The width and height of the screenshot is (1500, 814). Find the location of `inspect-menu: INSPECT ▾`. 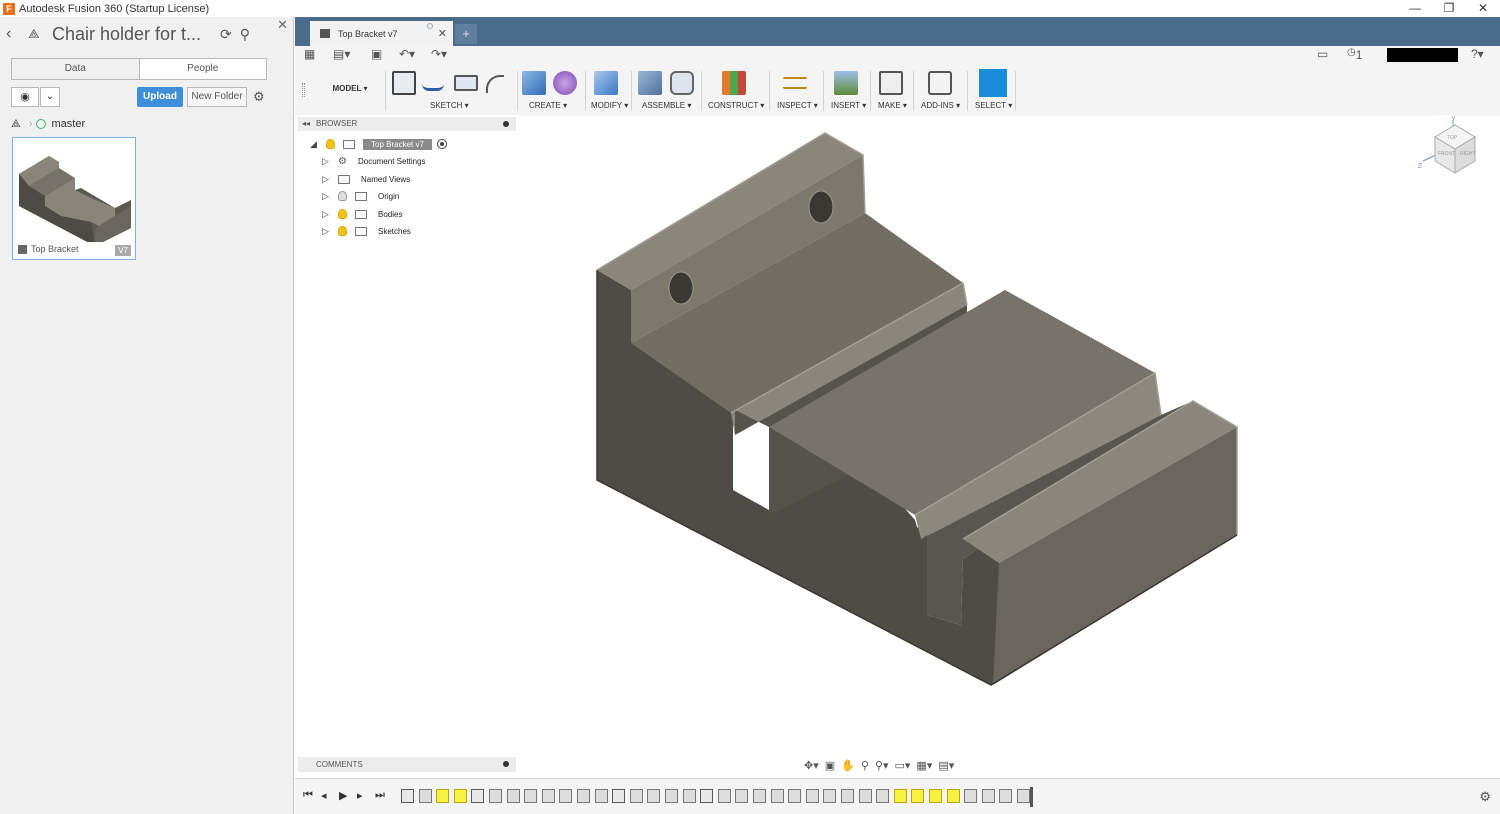

inspect-menu: INSPECT ▾ is located at coordinates (797, 105).